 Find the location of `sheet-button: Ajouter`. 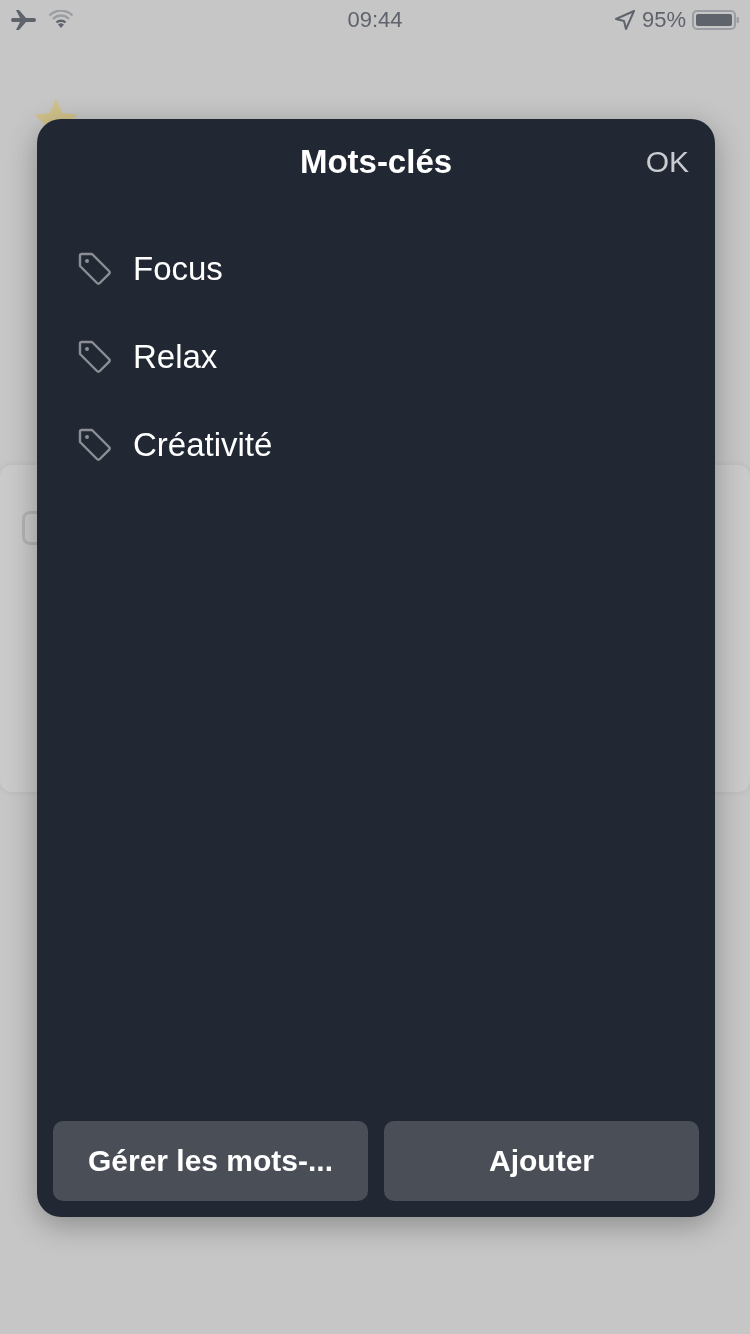

sheet-button: Ajouter is located at coordinates (541, 1161).